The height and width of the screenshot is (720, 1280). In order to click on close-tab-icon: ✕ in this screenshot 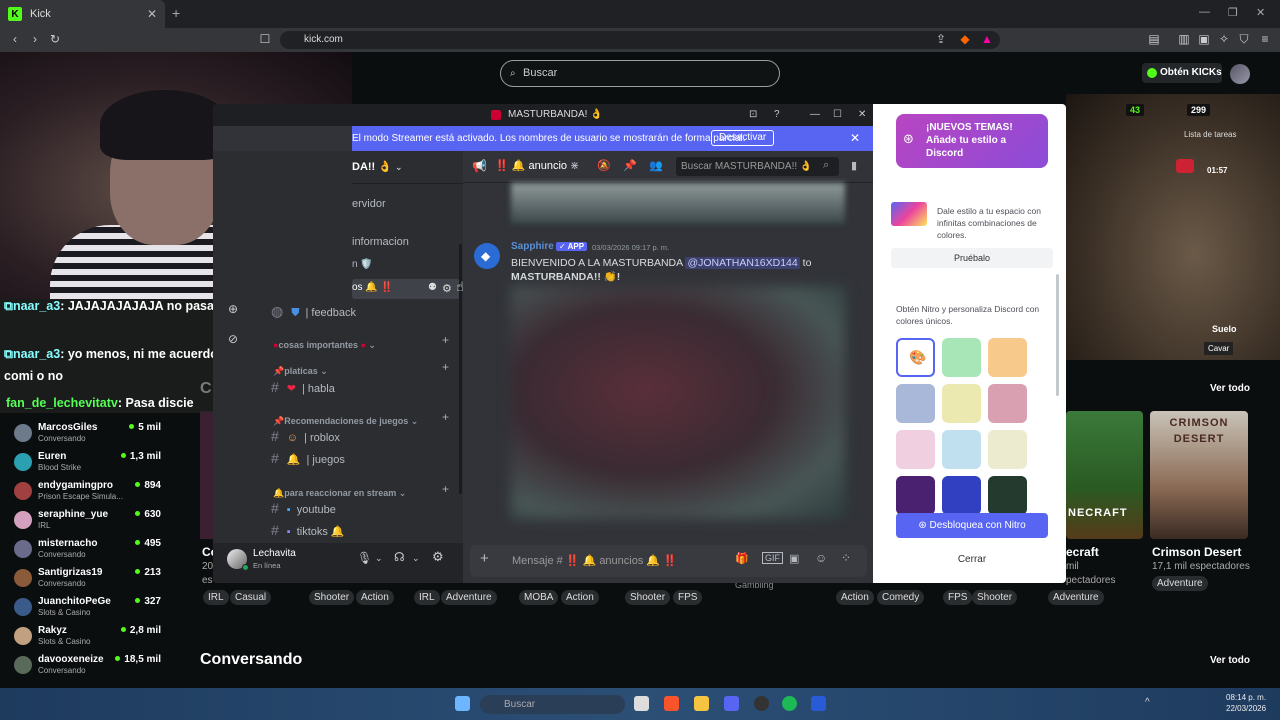, I will do `click(152, 14)`.